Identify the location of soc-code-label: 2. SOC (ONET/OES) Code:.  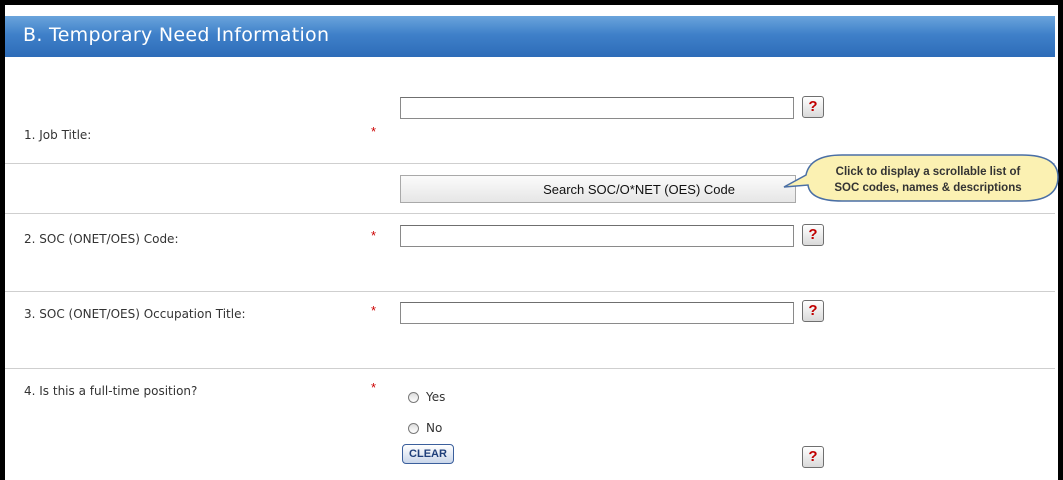
(101, 239).